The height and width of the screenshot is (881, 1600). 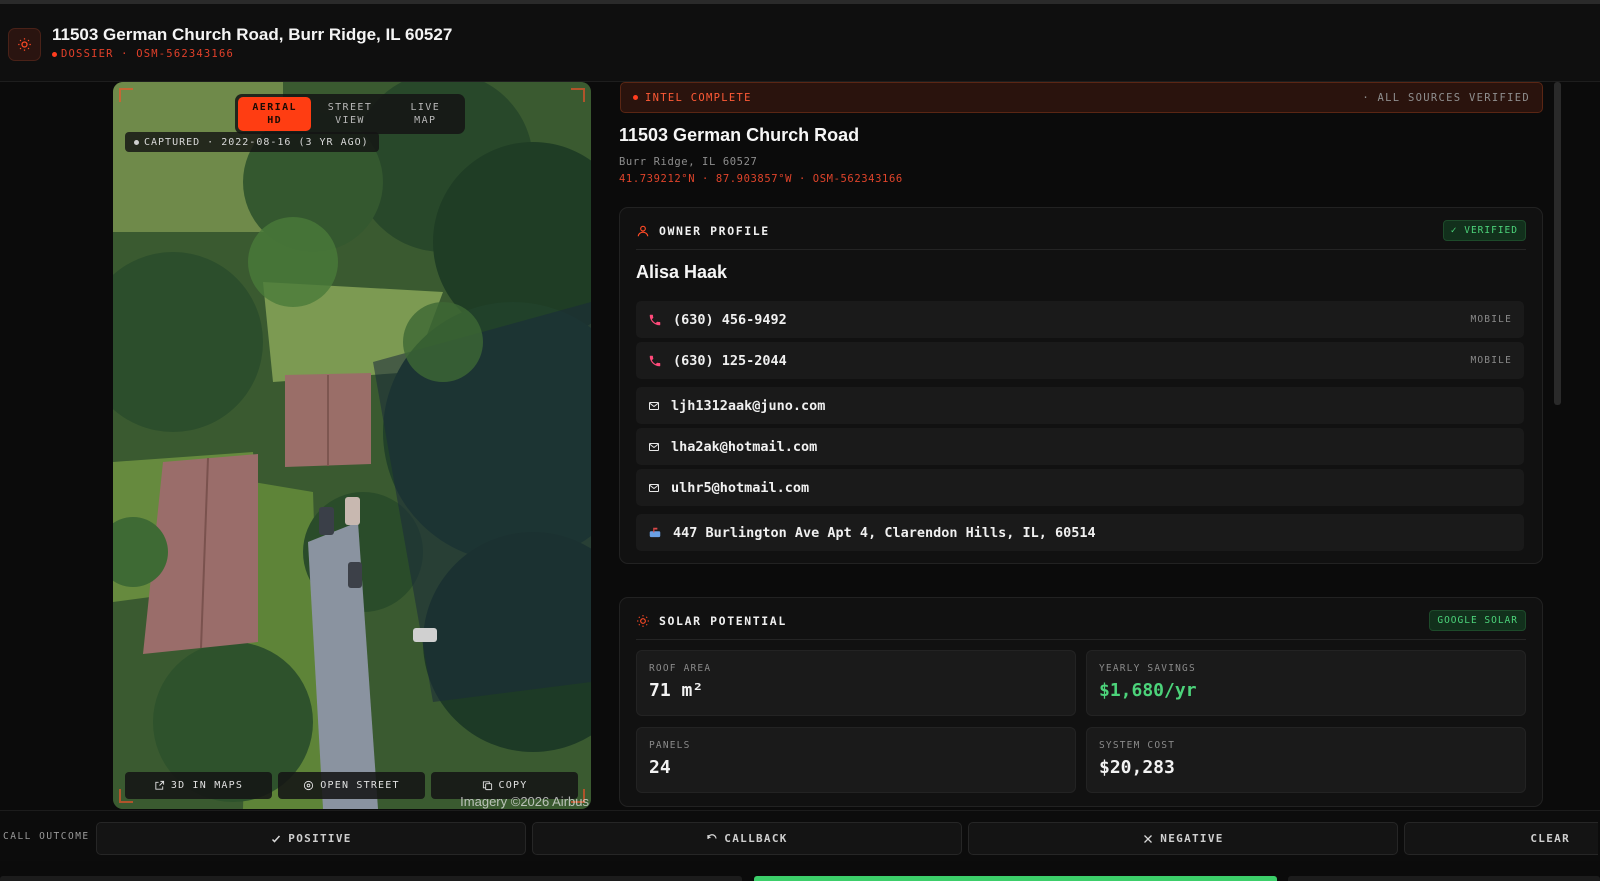 What do you see at coordinates (1080, 319) in the screenshot?
I see `phone-row: (630) 456-9492 MOBILE` at bounding box center [1080, 319].